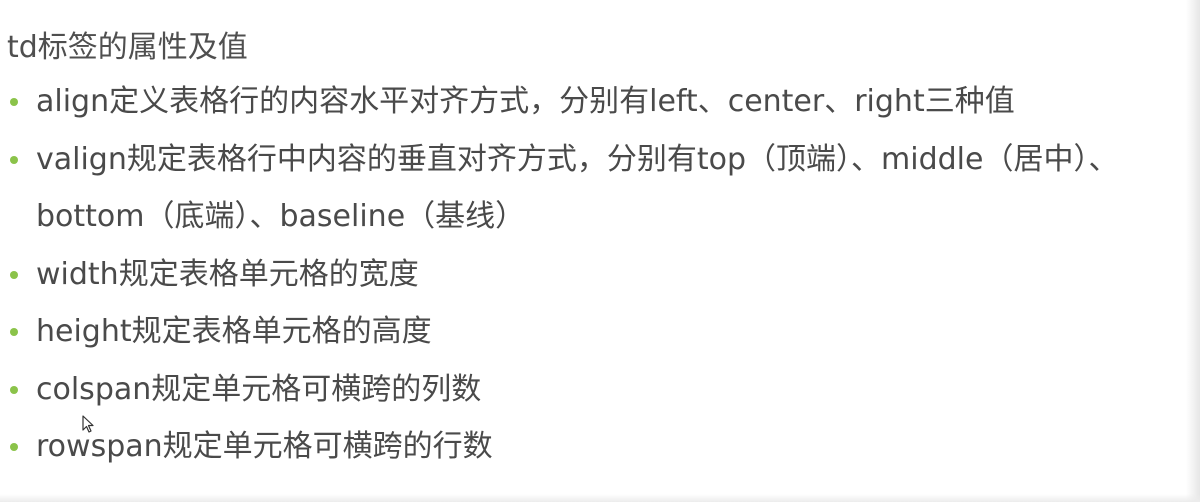 Image resolution: width=1200 pixels, height=502 pixels. Describe the element at coordinates (234, 331) in the screenshot. I see `bullet-text: height规定表格单元格的高度` at that location.